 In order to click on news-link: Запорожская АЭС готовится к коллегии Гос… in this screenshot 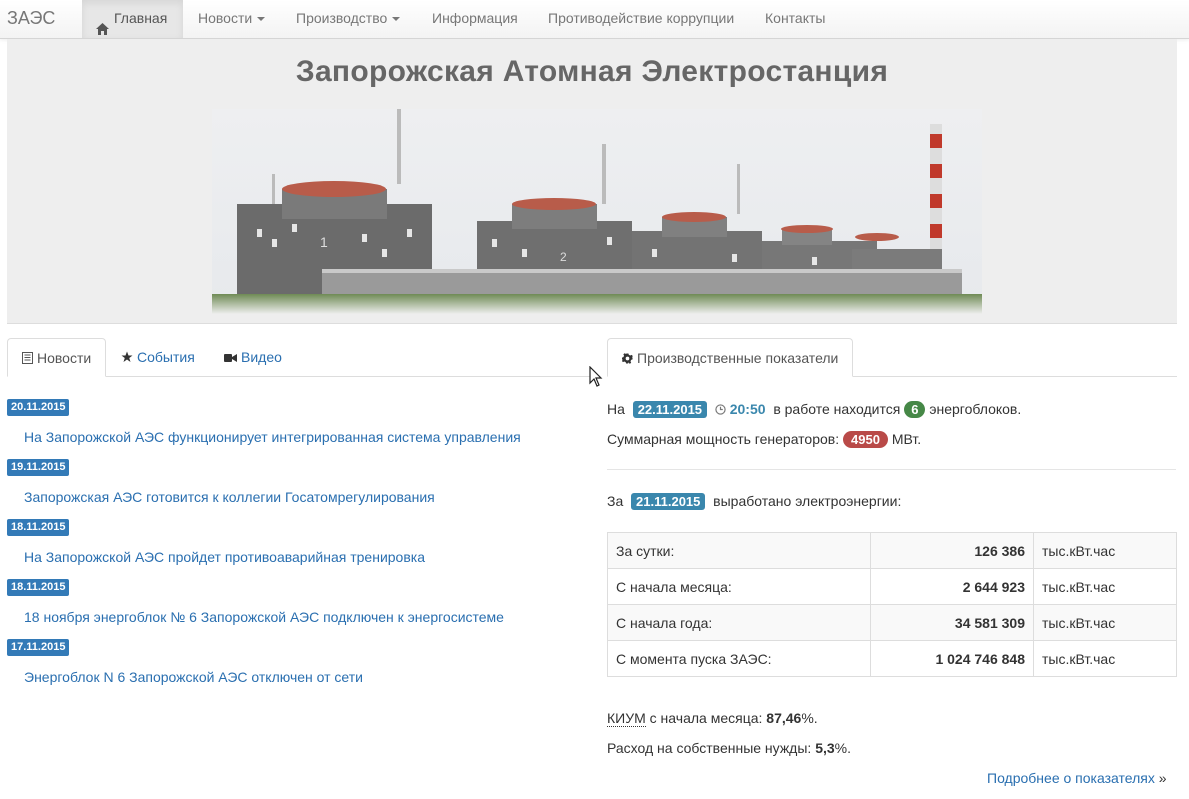, I will do `click(229, 497)`.